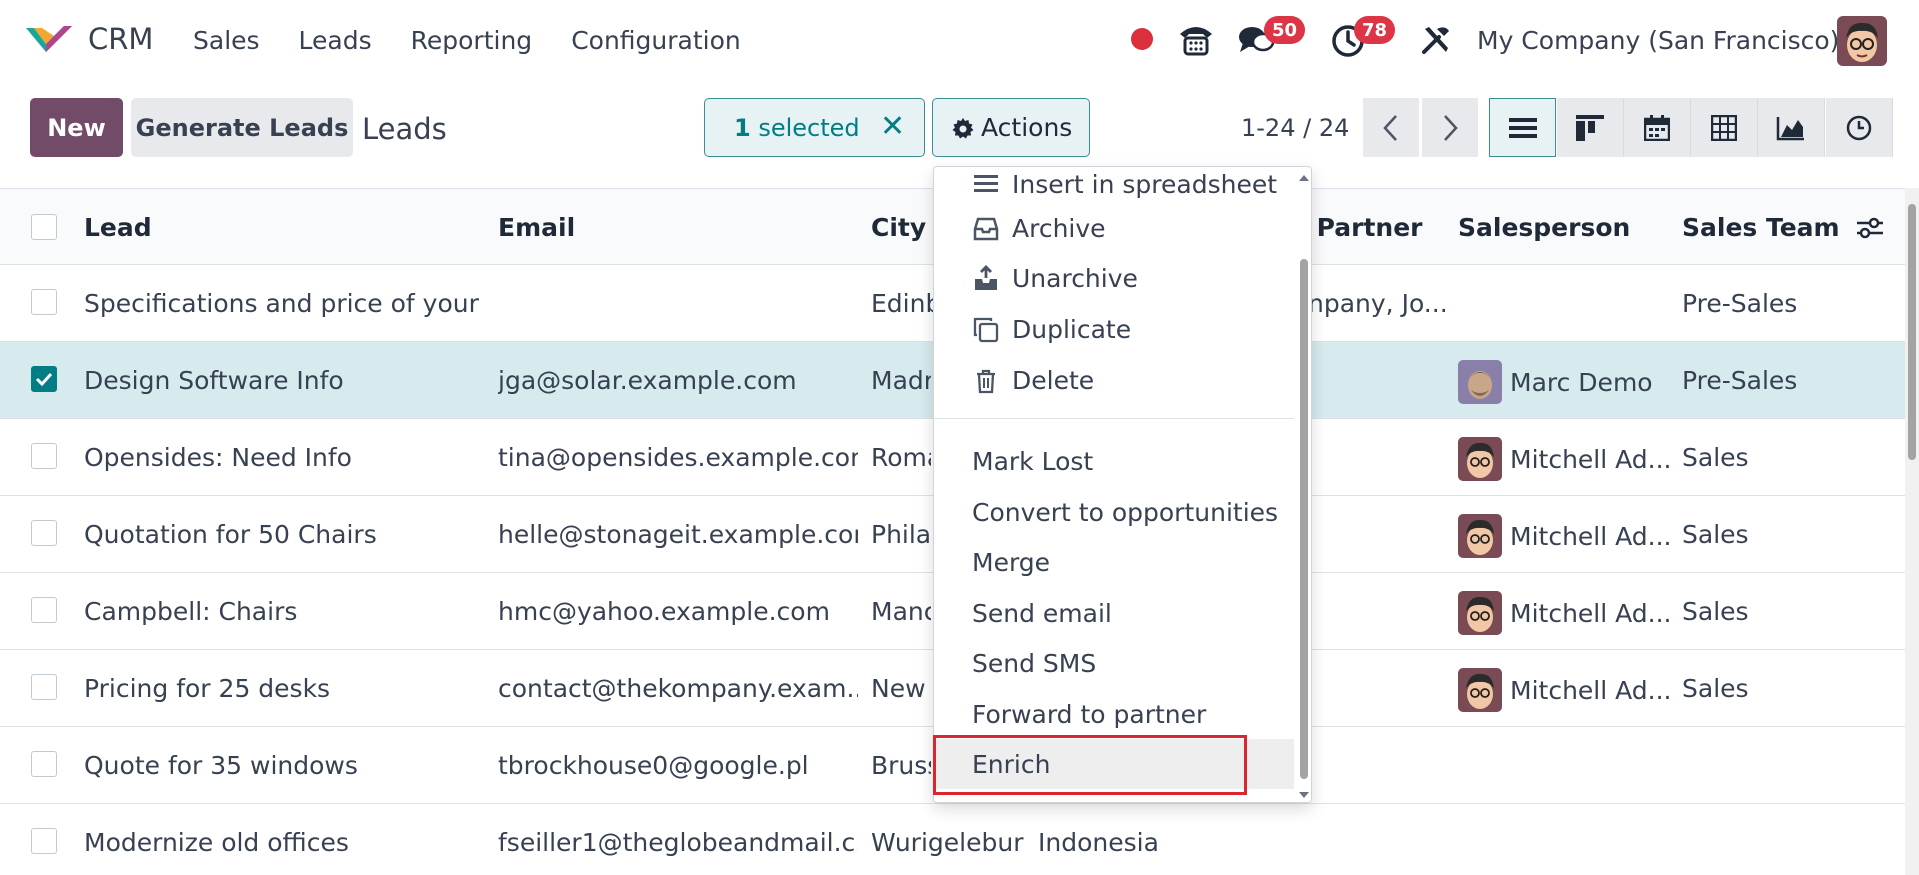 The height and width of the screenshot is (875, 1919). I want to click on column-settings-icon, so click(1870, 228).